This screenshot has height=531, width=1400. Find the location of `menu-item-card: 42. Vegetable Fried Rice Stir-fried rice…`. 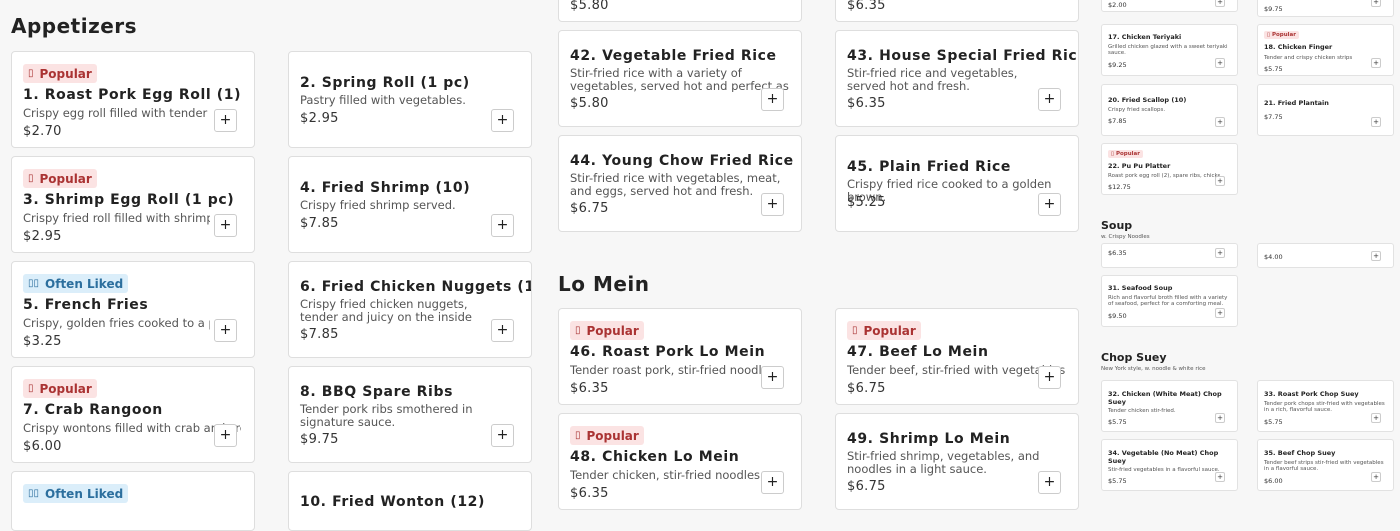

menu-item-card: 42. Vegetable Fried Rice Stir-fried rice… is located at coordinates (680, 78).